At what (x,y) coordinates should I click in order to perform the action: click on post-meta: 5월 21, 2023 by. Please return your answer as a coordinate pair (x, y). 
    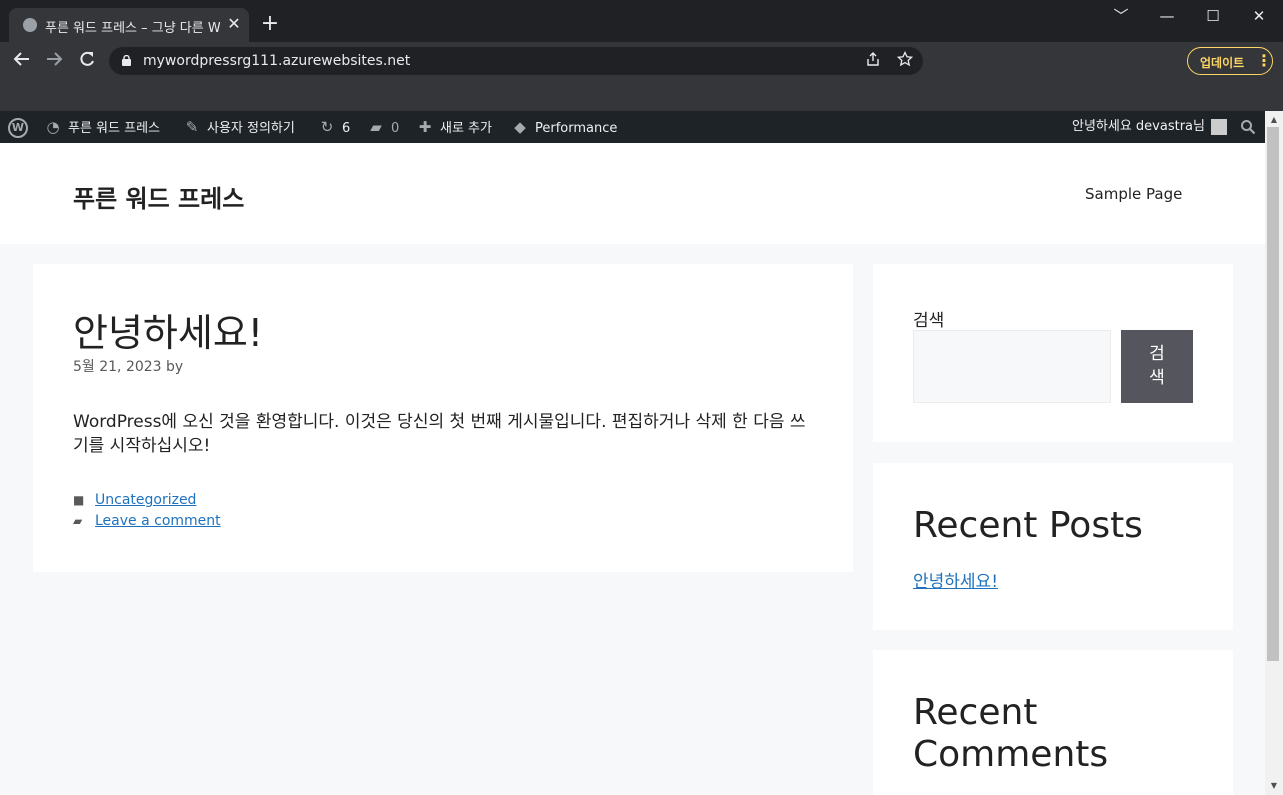
    Looking at the image, I should click on (128, 367).